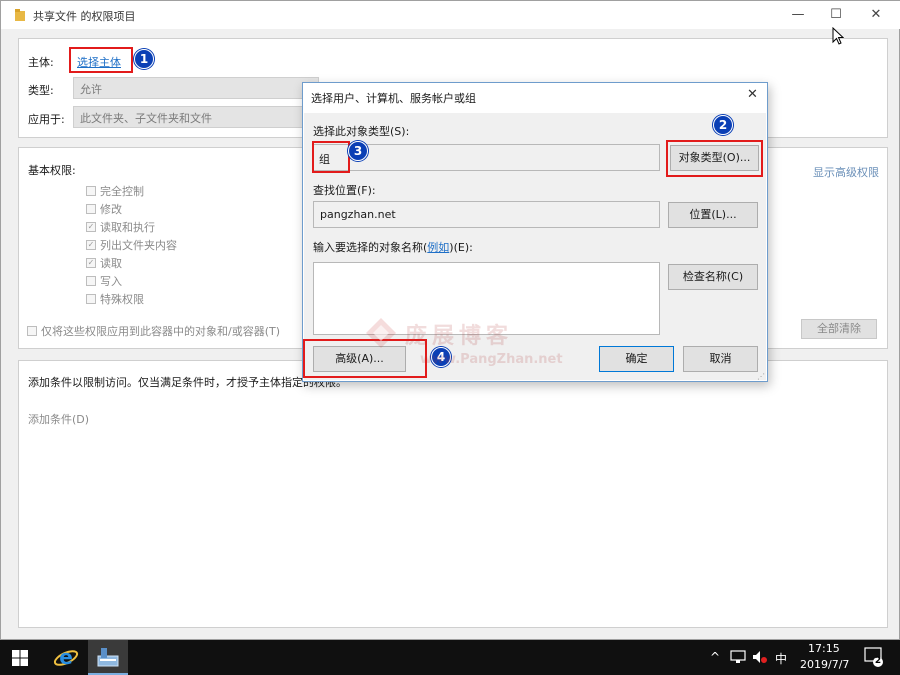 The image size is (900, 675). I want to click on annotation-marker-2: 2, so click(723, 125).